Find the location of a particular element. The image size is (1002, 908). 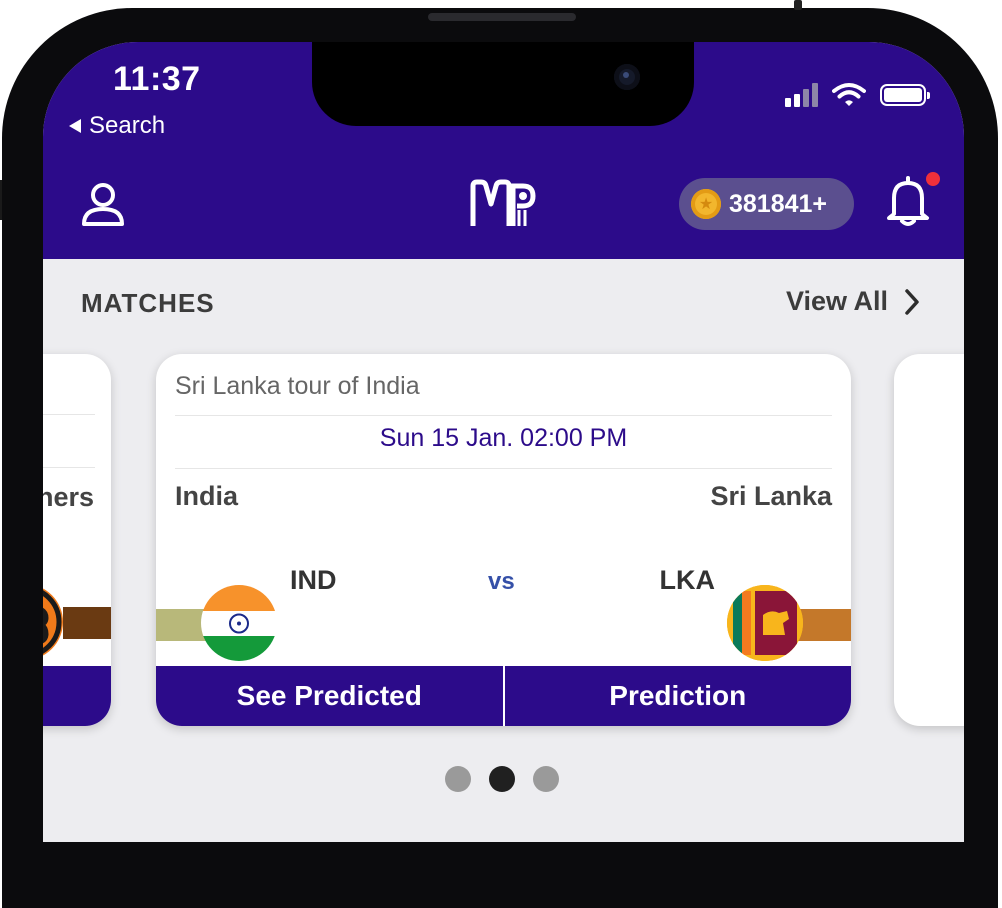

coin-balance-pill: ★ 381841+ is located at coordinates (766, 204).